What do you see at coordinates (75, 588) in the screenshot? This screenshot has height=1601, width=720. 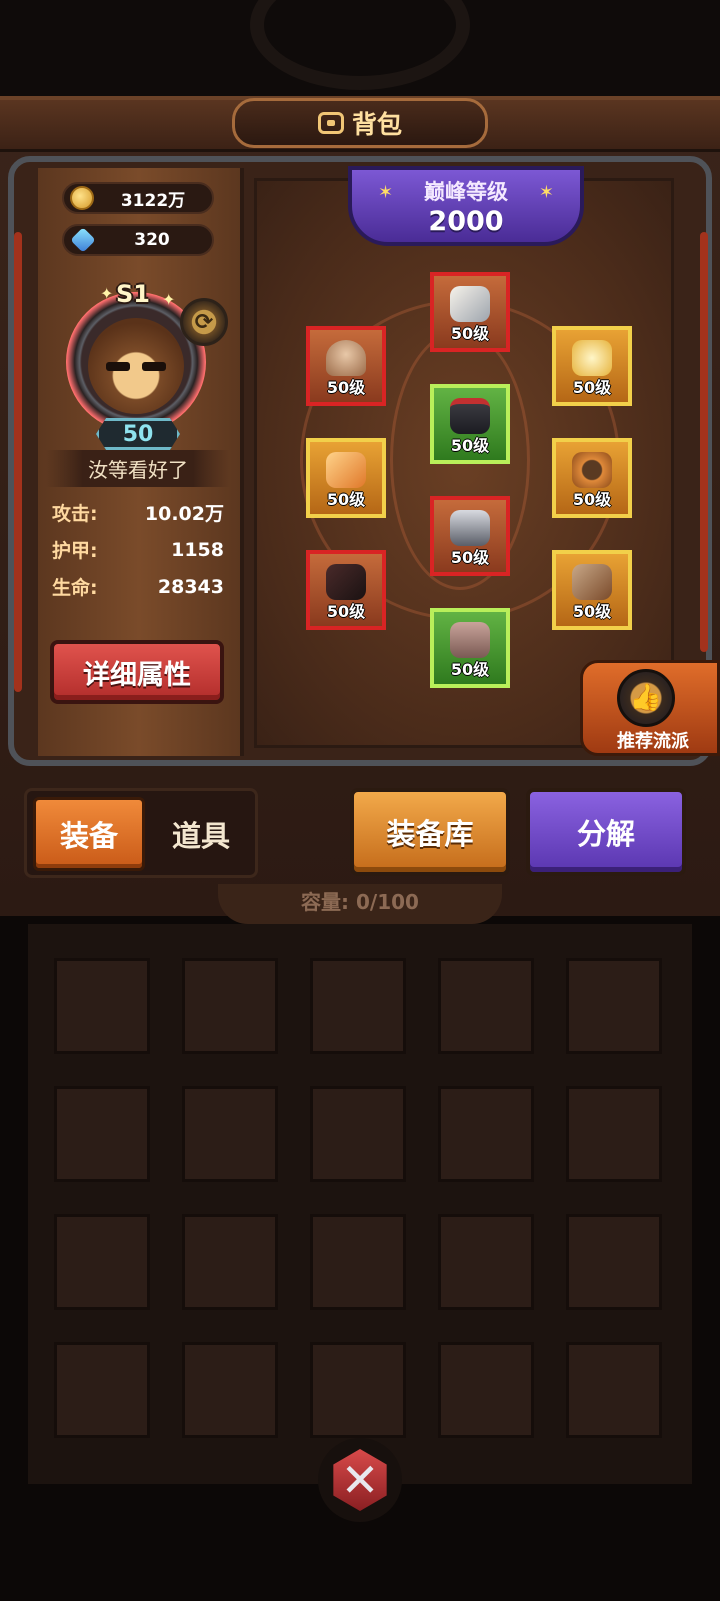 I see `stat-label: 生命:` at bounding box center [75, 588].